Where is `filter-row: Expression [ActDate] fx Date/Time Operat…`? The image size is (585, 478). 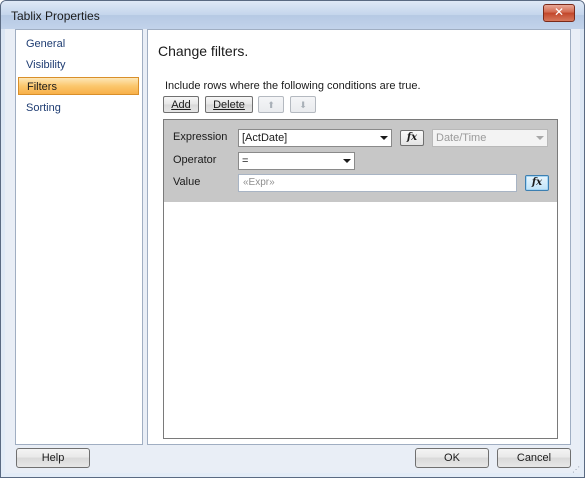 filter-row: Expression [ActDate] fx Date/Time Operat… is located at coordinates (360, 161).